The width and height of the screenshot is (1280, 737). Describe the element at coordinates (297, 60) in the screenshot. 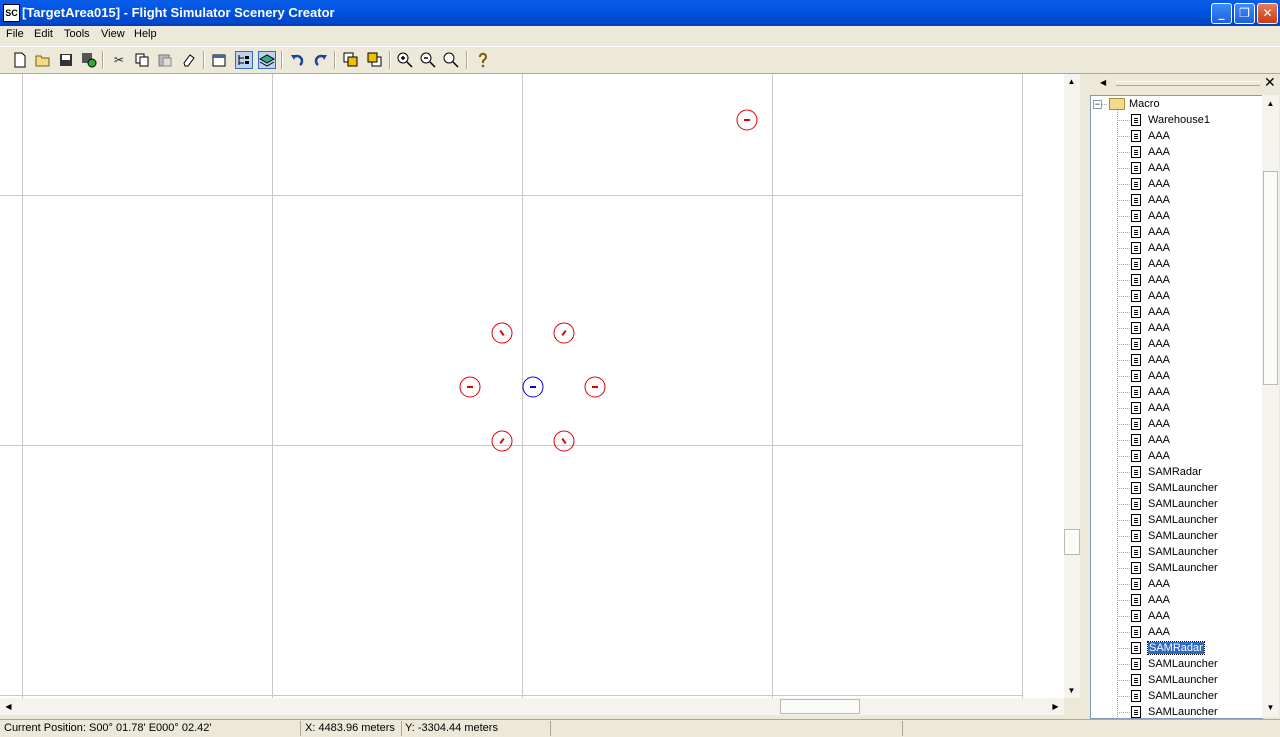

I see `undo-icon` at that location.